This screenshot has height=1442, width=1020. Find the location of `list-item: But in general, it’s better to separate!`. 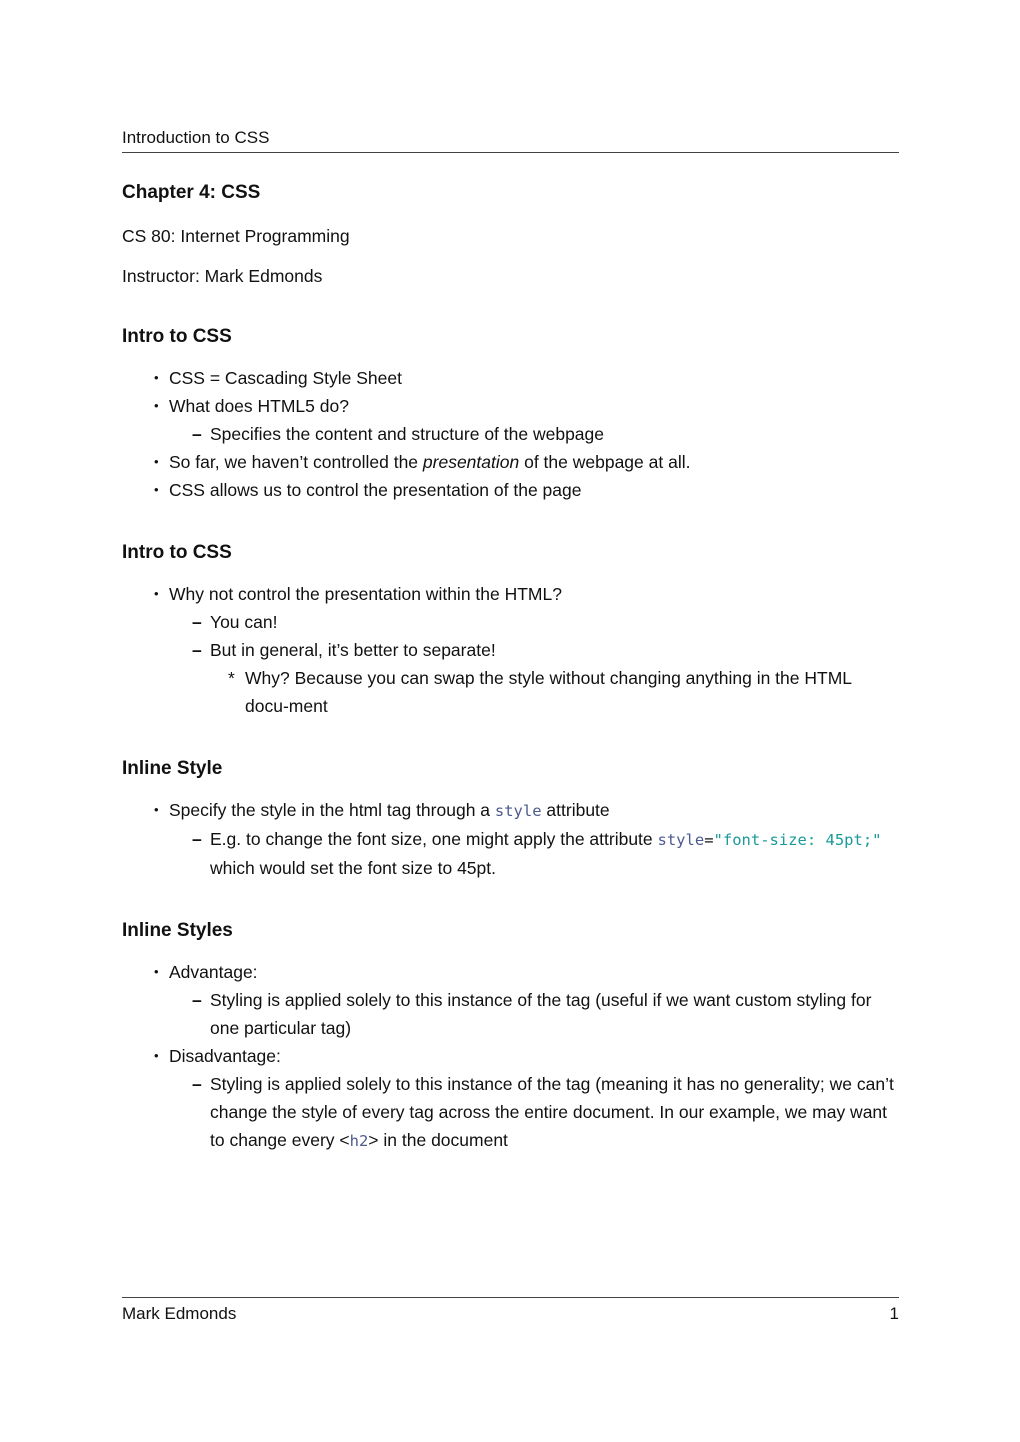

list-item: But in general, it’s better to separate! is located at coordinates (510, 650).